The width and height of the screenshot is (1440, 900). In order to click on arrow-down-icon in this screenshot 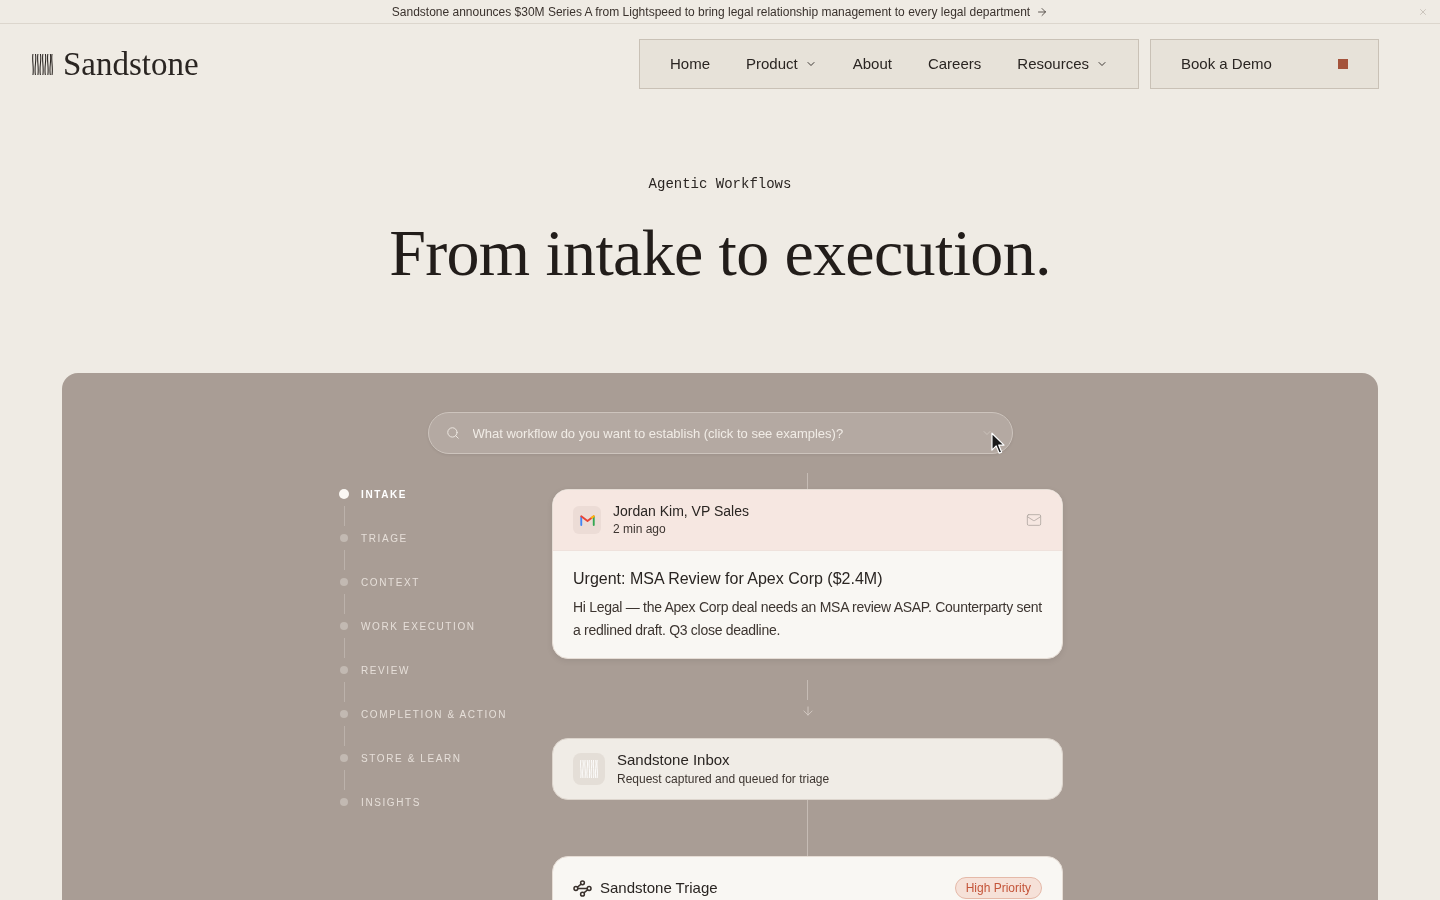, I will do `click(807, 711)`.